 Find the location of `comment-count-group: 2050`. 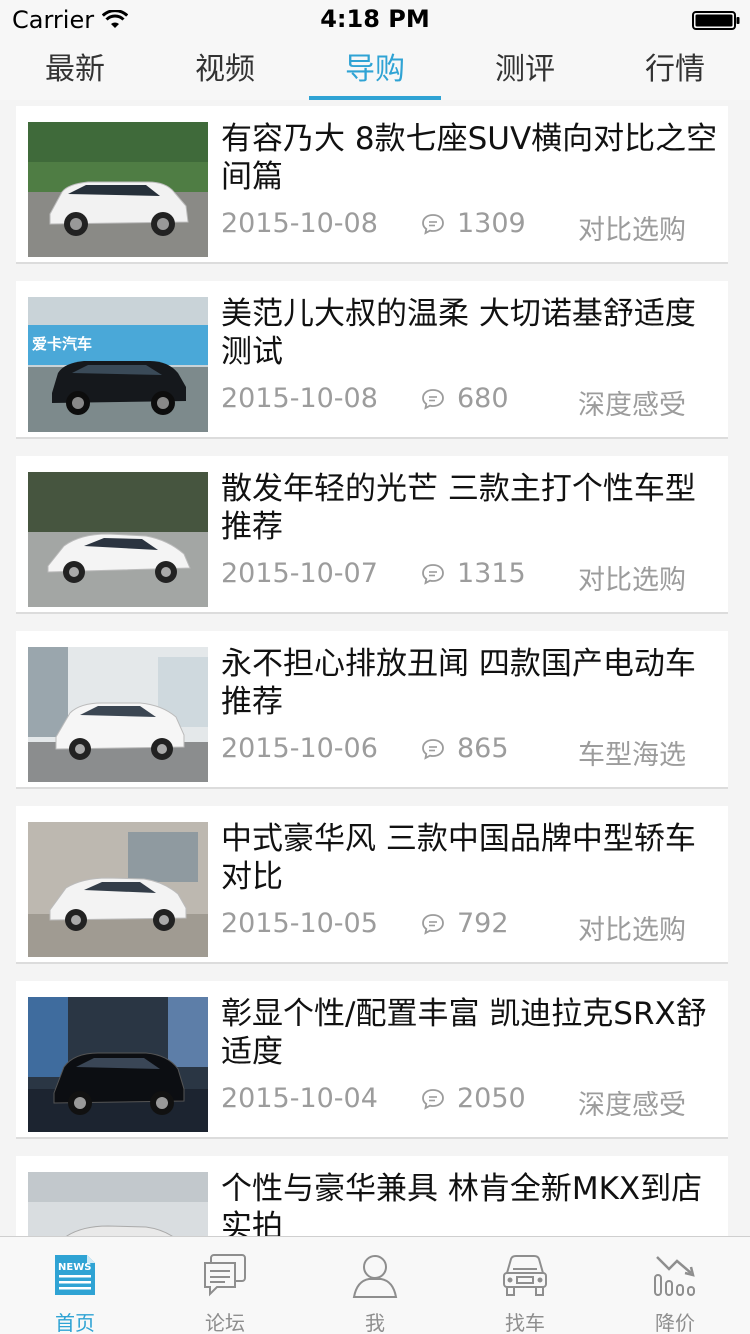

comment-count-group: 2050 is located at coordinates (473, 1098).